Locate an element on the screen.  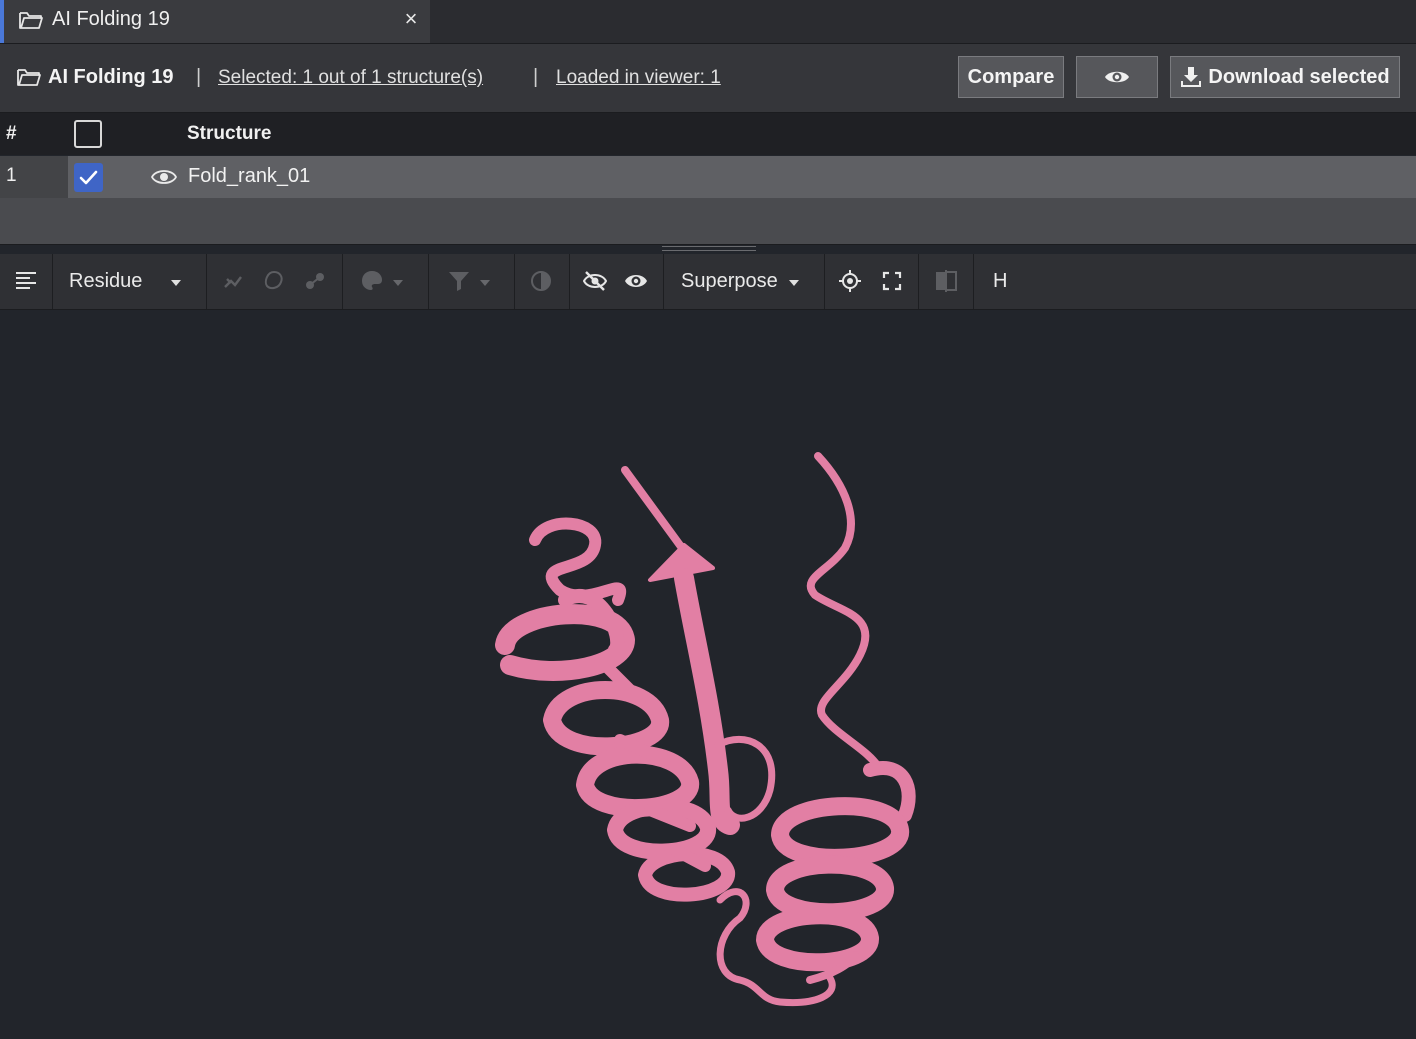
tab-bar: AI Folding 19 × is located at coordinates (708, 22).